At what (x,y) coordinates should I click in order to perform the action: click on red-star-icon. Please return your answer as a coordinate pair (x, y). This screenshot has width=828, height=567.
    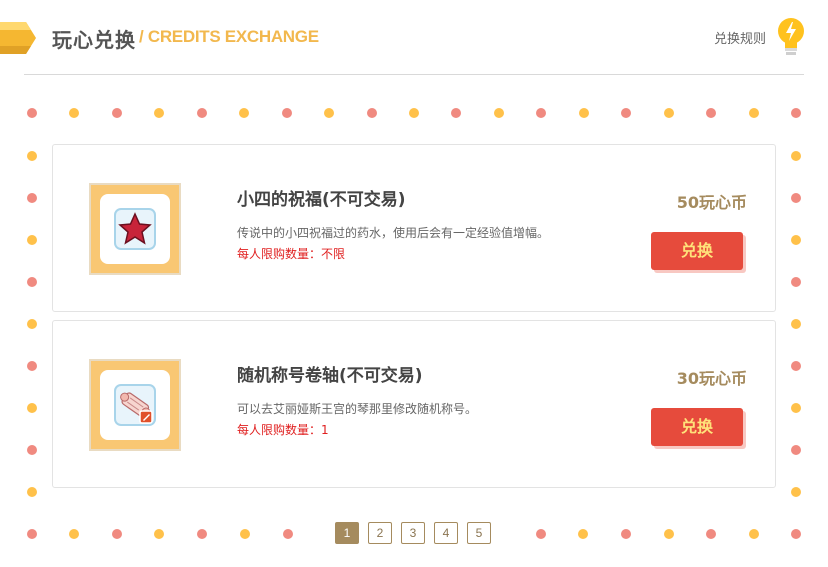
    Looking at the image, I should click on (135, 229).